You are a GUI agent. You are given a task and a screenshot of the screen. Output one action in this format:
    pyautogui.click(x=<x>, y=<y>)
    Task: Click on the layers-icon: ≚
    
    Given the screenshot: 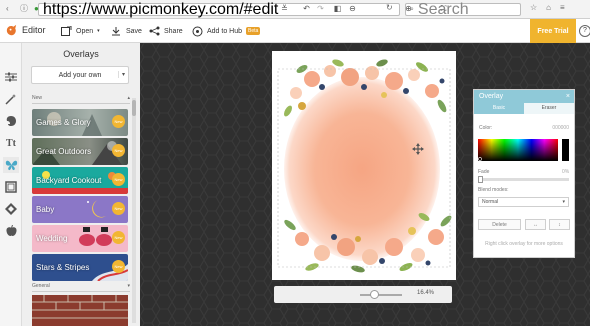 What is the action you would take?
    pyautogui.click(x=284, y=8)
    